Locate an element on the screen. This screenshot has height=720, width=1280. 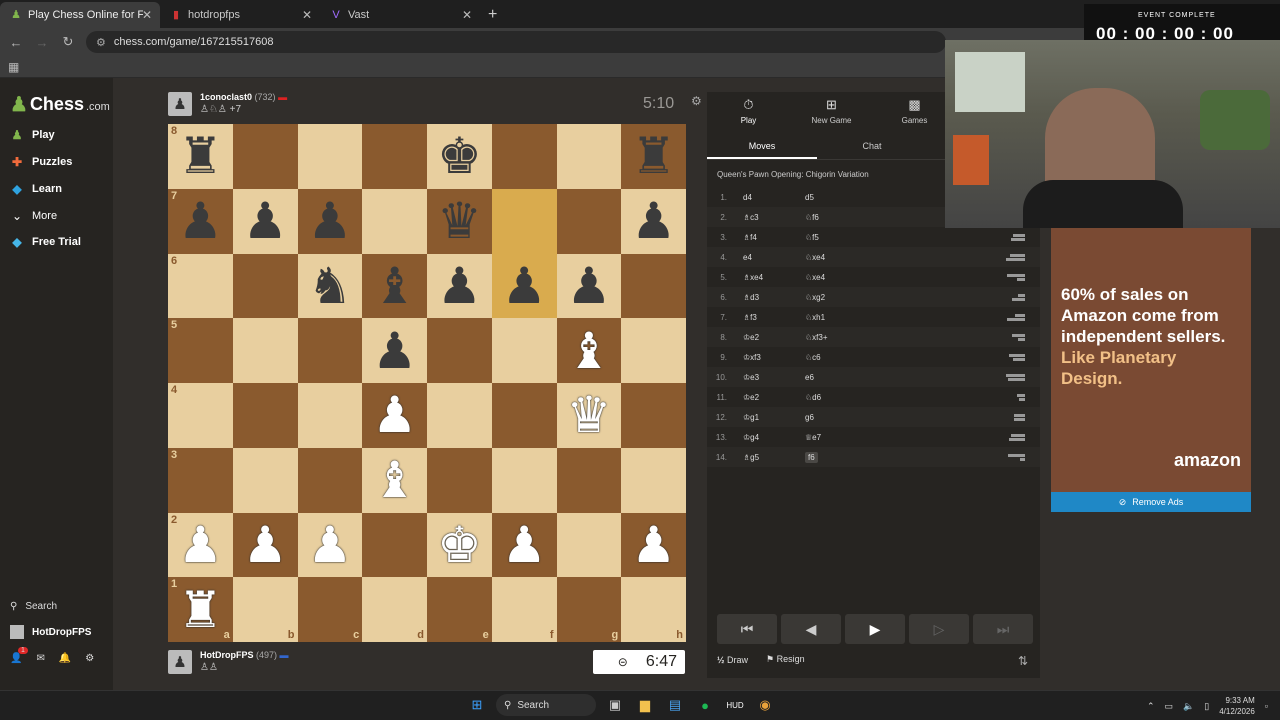
player-name: 1conoclast0 is located at coordinates (226, 97).